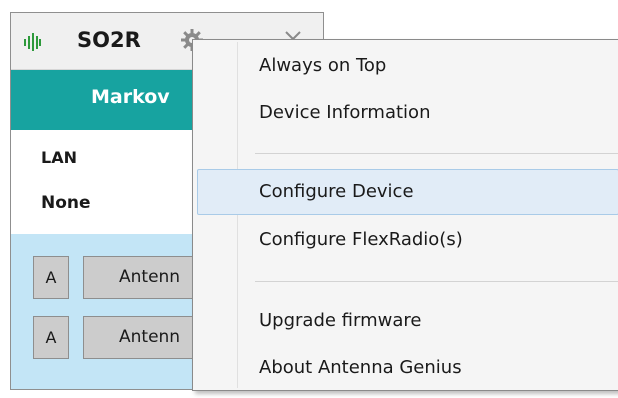 Image resolution: width=618 pixels, height=398 pixels. What do you see at coordinates (109, 40) in the screenshot?
I see `app-title: SO2R` at bounding box center [109, 40].